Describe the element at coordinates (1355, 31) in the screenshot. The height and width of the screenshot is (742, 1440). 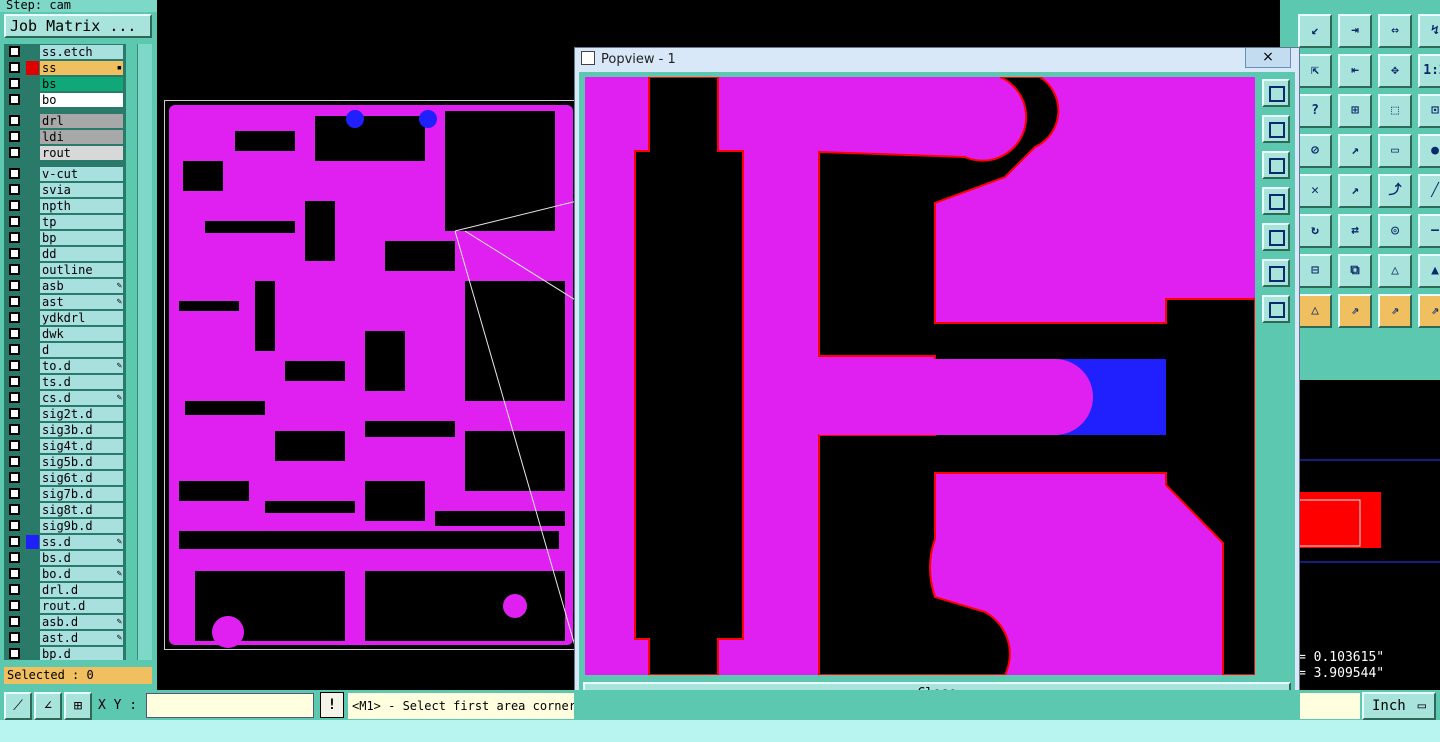
I see `tool-button: ⇥` at that location.